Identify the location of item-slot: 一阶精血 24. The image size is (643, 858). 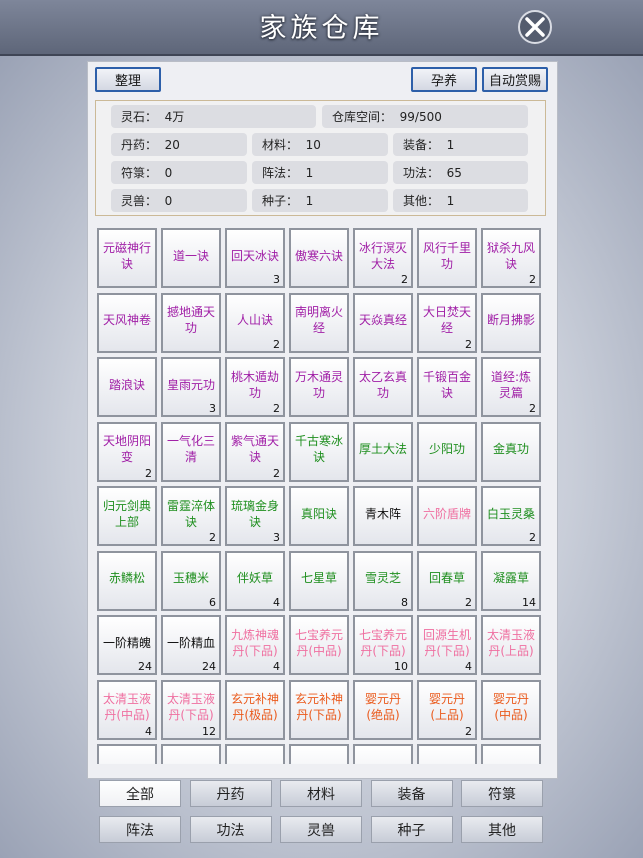
(191, 645).